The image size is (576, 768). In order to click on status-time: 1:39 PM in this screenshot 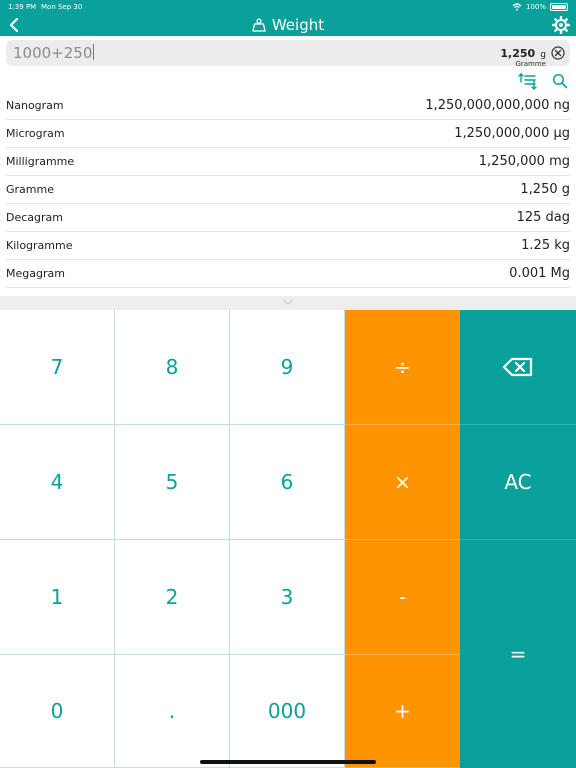, I will do `click(22, 7)`.